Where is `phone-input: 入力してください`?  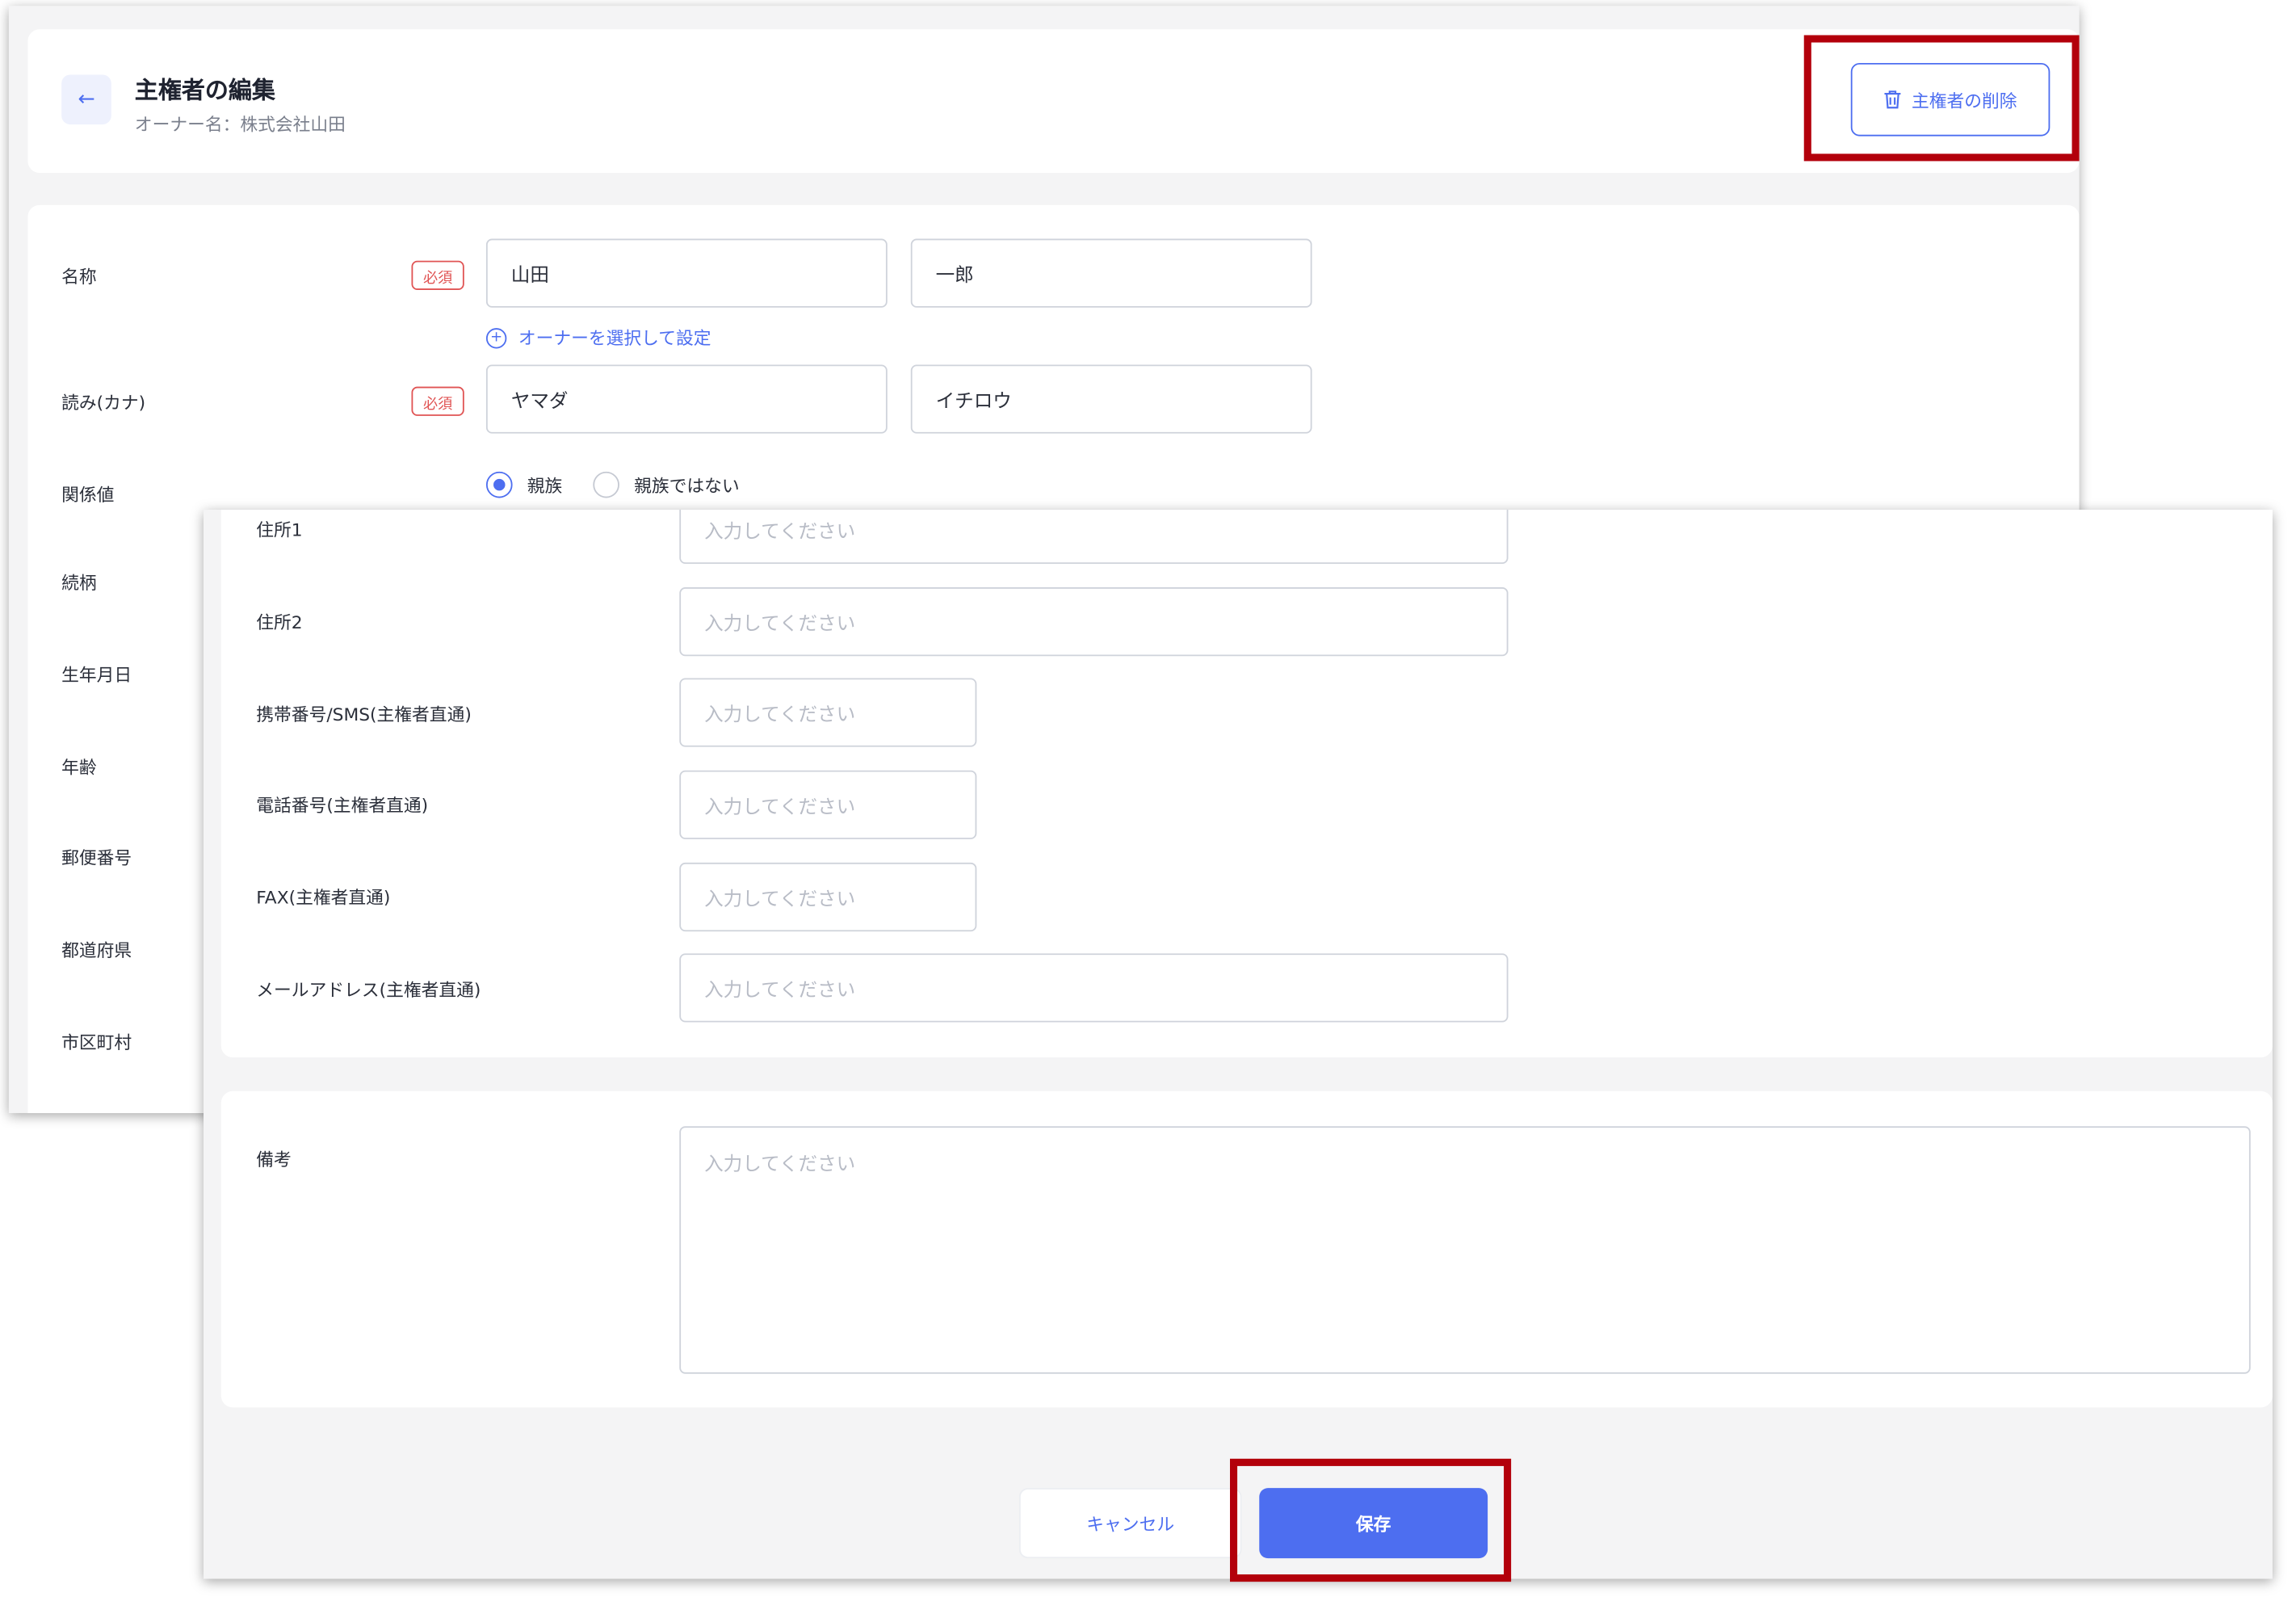 phone-input: 入力してください is located at coordinates (828, 804).